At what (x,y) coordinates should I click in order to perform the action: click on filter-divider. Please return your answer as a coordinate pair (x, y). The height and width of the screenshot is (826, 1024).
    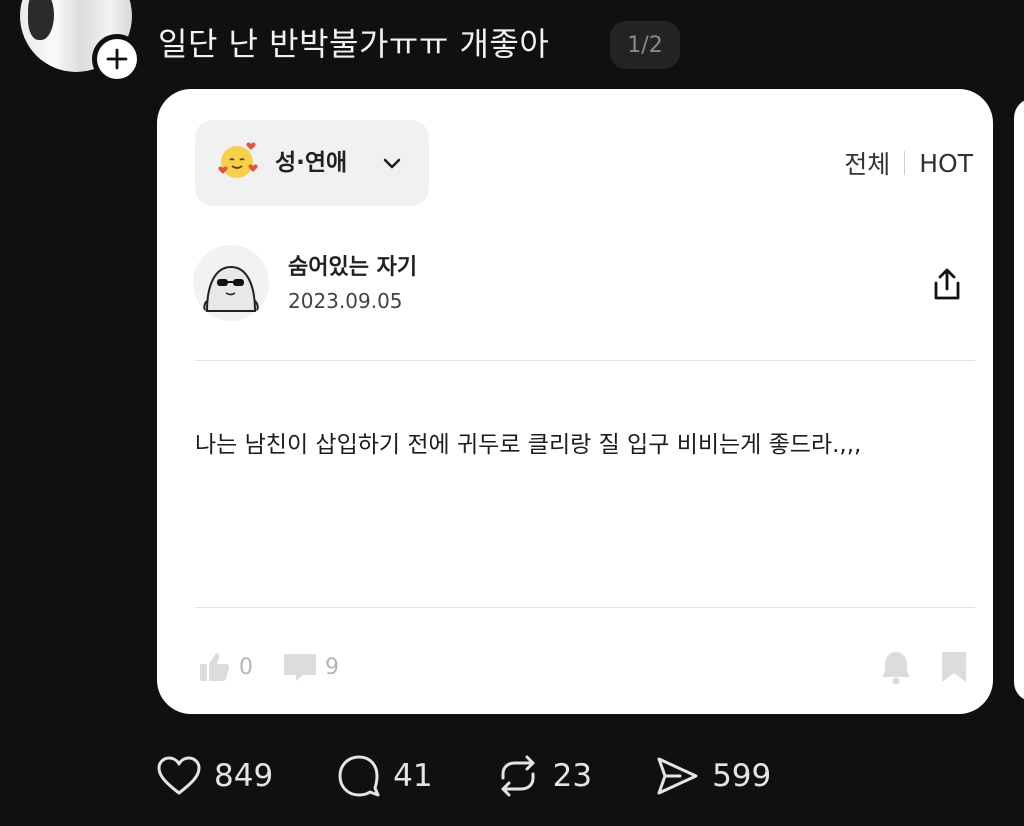
    Looking at the image, I should click on (905, 163).